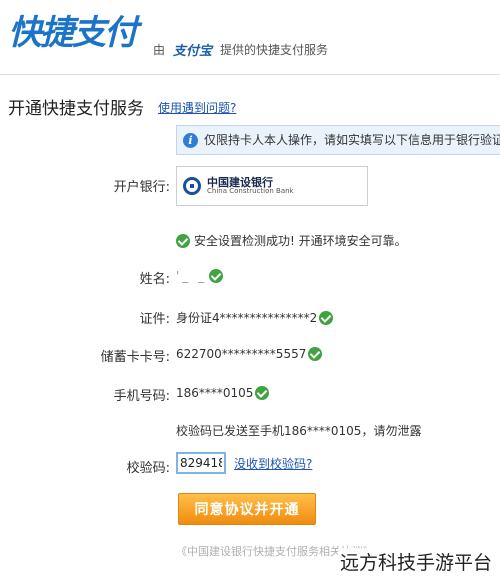  I want to click on security-check-message: 安全设置检测成功! 开通环境安全可靠。, so click(291, 240).